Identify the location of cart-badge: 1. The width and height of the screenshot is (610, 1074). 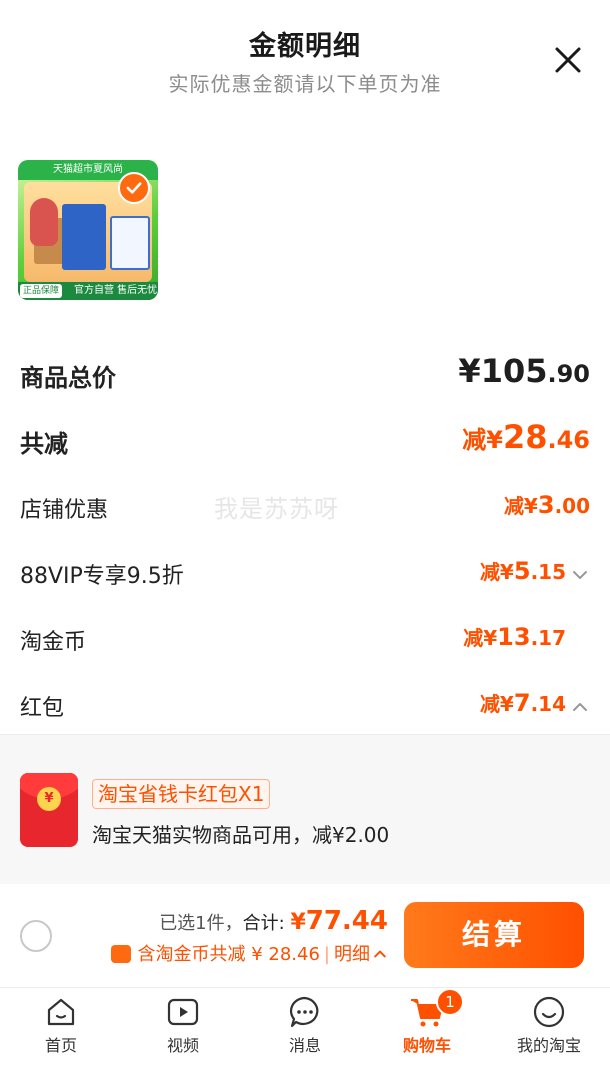
(450, 1002).